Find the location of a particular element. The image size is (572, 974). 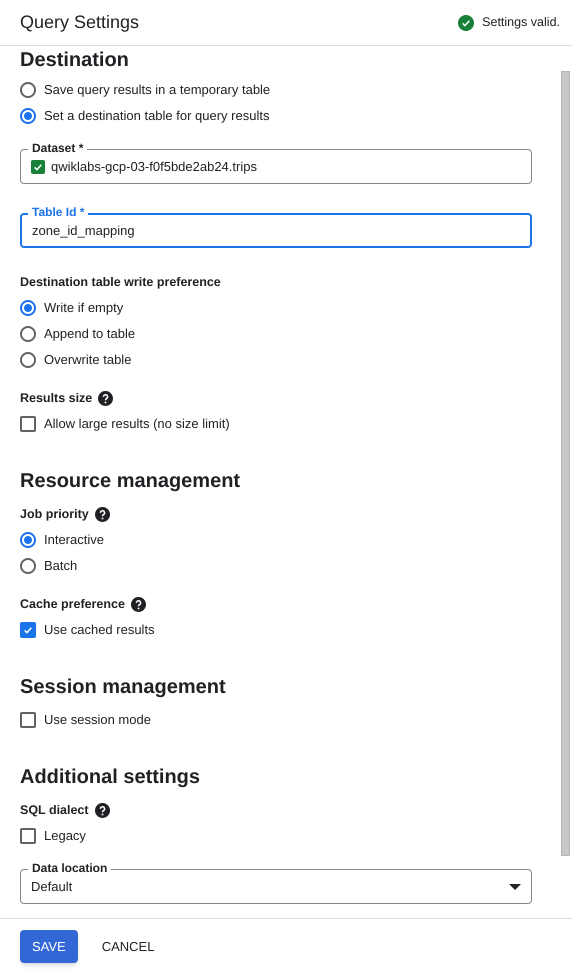

check-badge-icon is located at coordinates (38, 167).